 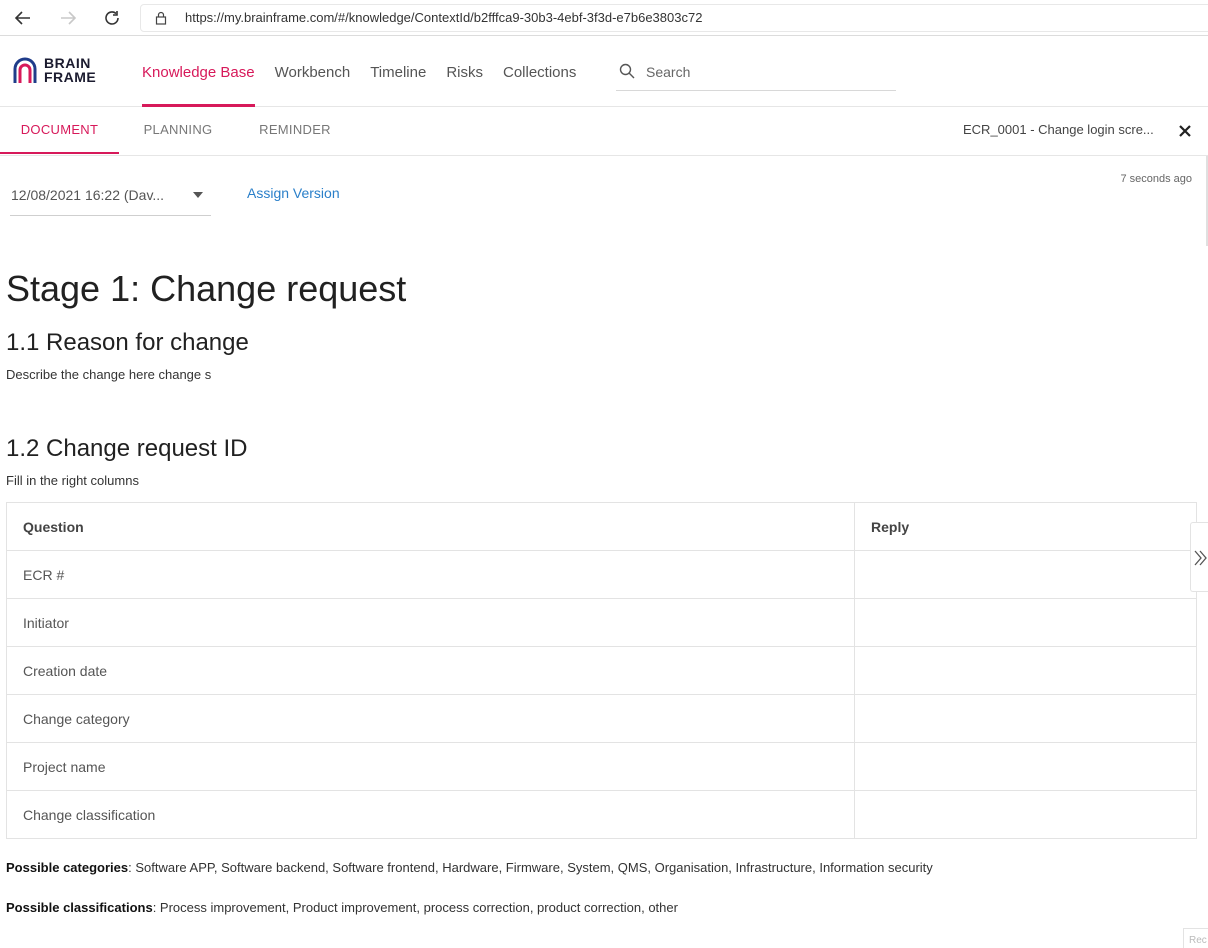 I want to click on table-row: Creation date, so click(x=601, y=670).